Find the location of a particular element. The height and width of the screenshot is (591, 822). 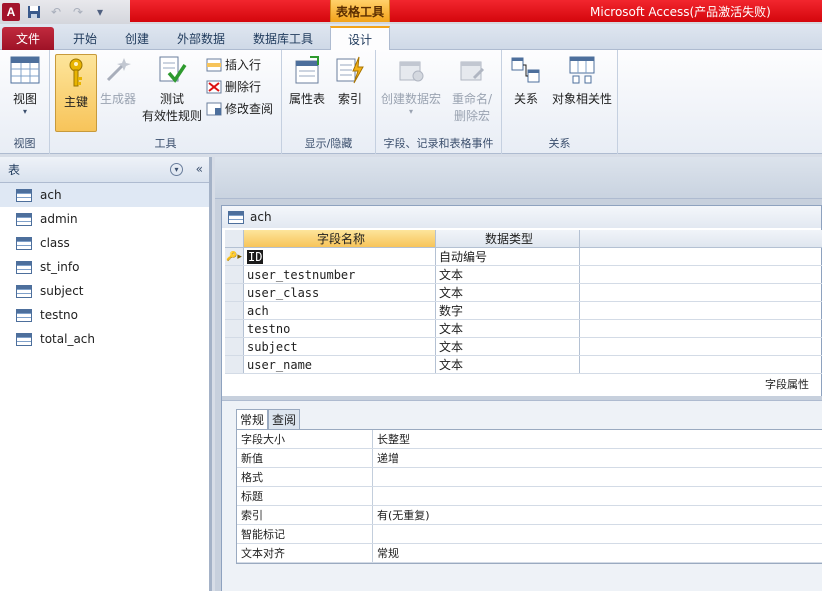

table-row: testno 文本 is located at coordinates (523, 329).